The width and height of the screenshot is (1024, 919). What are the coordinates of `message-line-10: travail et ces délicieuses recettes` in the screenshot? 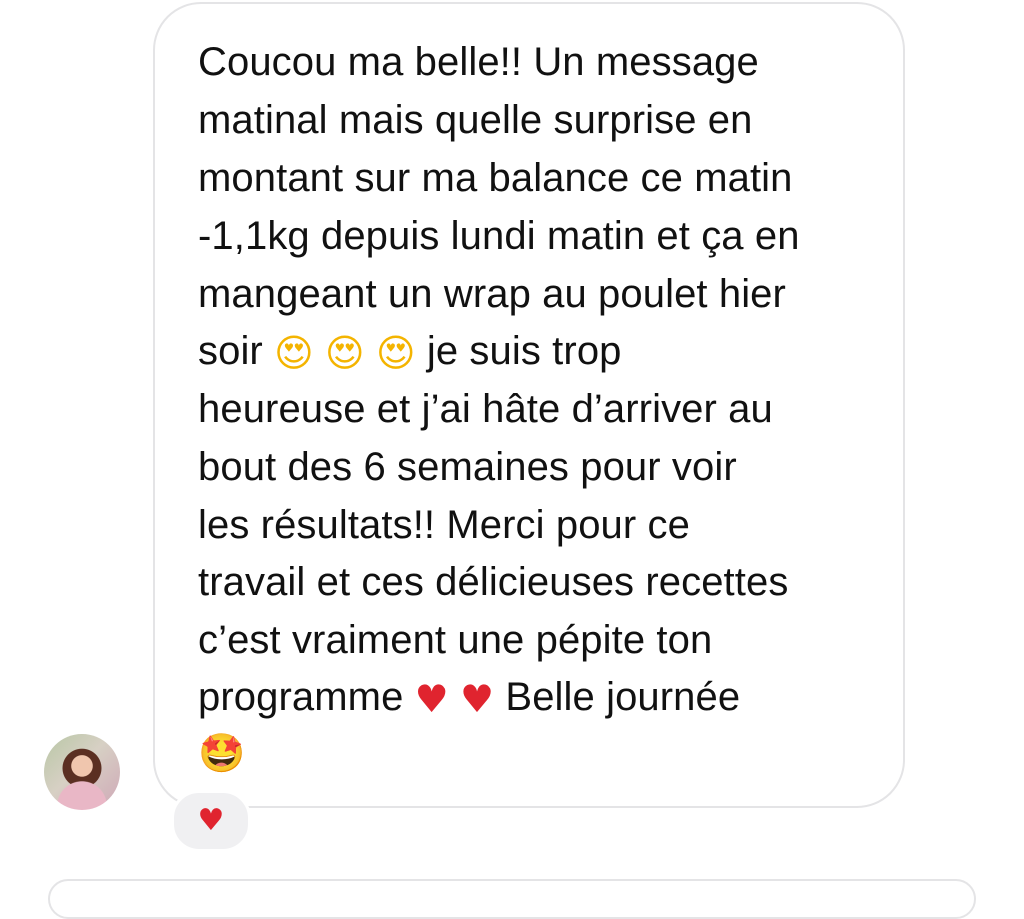 It's located at (493, 582).